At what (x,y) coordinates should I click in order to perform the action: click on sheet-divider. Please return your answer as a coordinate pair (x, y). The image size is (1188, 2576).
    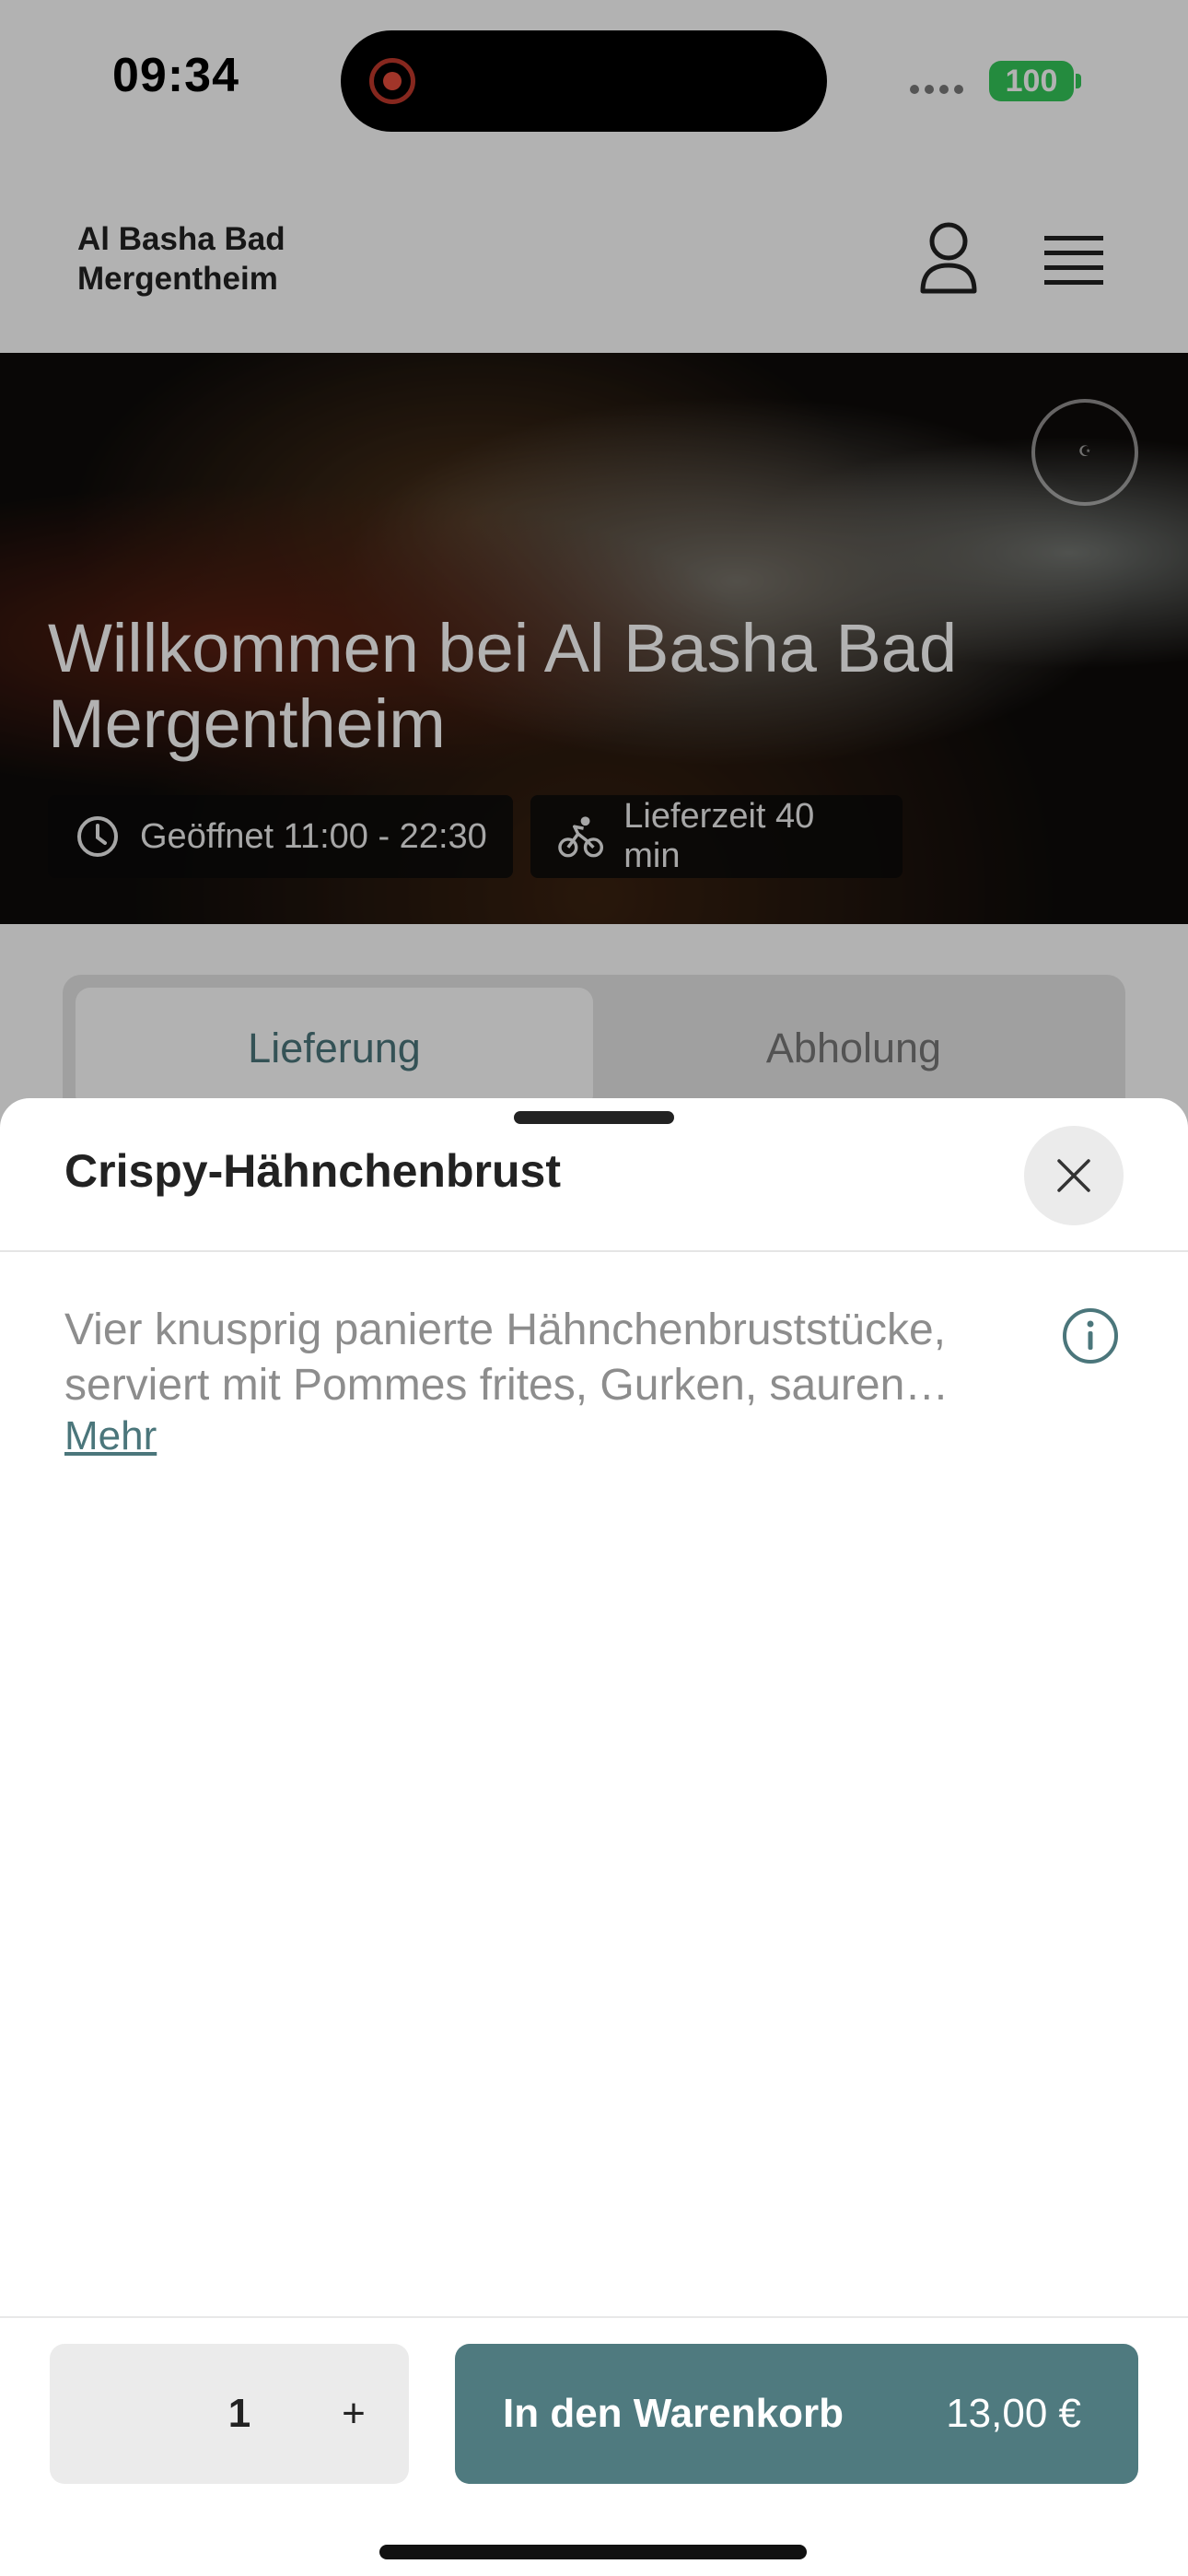
    Looking at the image, I should click on (594, 1251).